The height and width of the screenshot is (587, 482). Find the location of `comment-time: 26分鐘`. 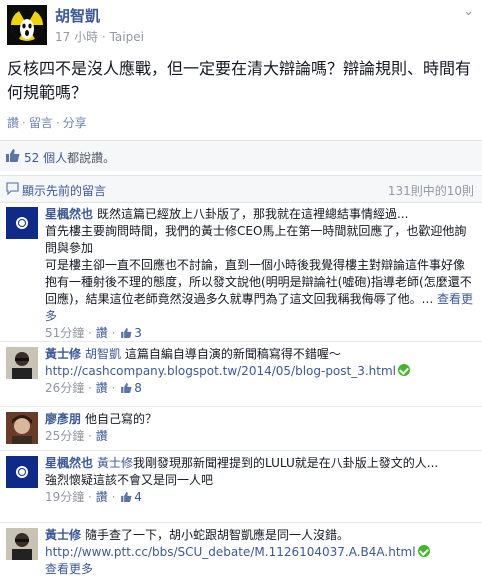

comment-time: 26分鐘 is located at coordinates (64, 388).